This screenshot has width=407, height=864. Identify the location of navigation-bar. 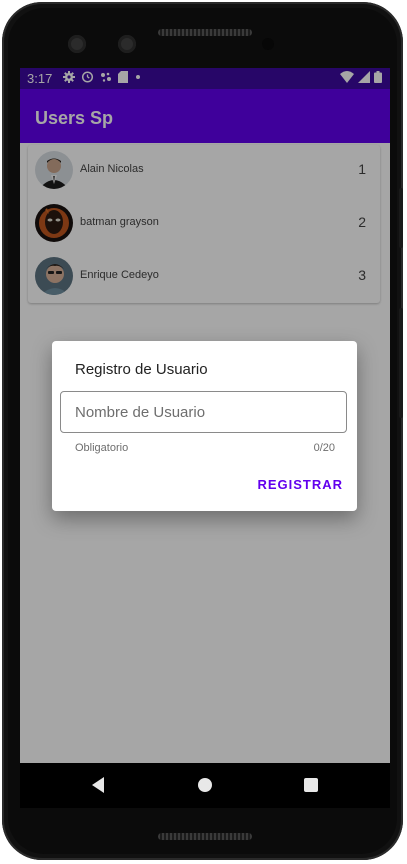
(205, 785).